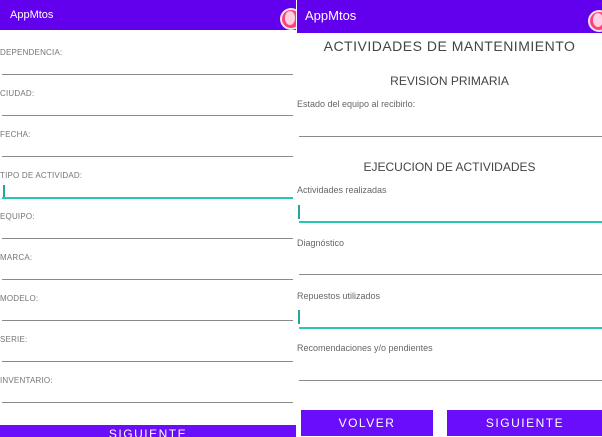  I want to click on tipo-actividad-underline, so click(147, 198).